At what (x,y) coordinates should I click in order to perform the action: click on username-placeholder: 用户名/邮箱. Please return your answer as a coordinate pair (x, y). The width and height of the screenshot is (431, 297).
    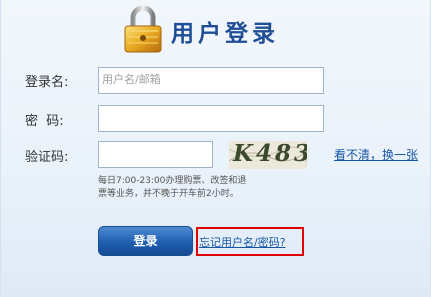
    Looking at the image, I should click on (131, 79).